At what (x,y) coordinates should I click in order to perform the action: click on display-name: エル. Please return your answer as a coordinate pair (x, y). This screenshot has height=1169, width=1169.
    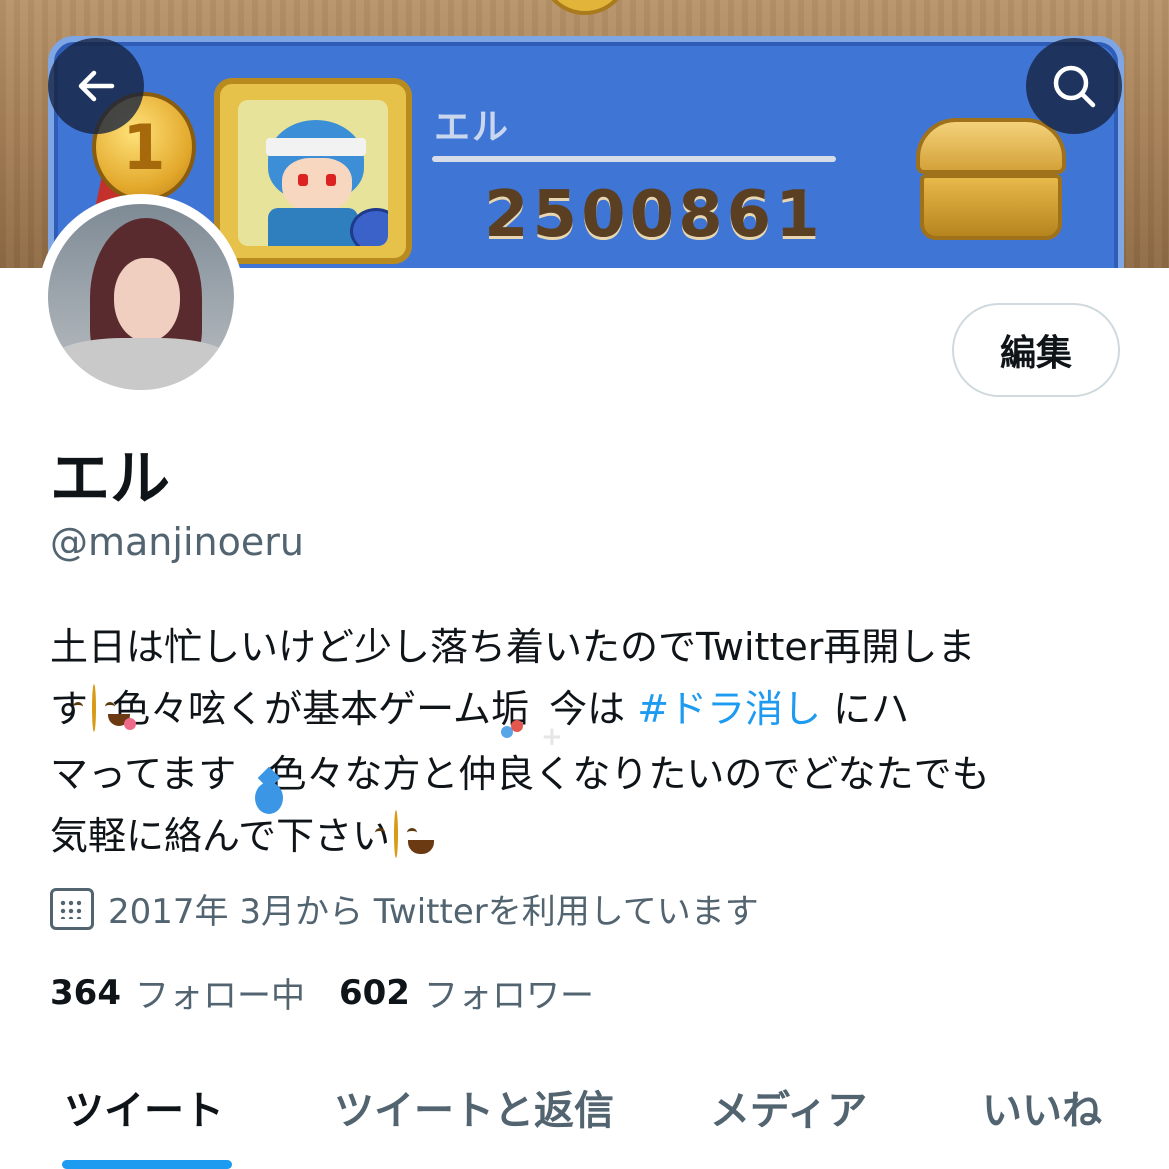
    Looking at the image, I should click on (110, 479).